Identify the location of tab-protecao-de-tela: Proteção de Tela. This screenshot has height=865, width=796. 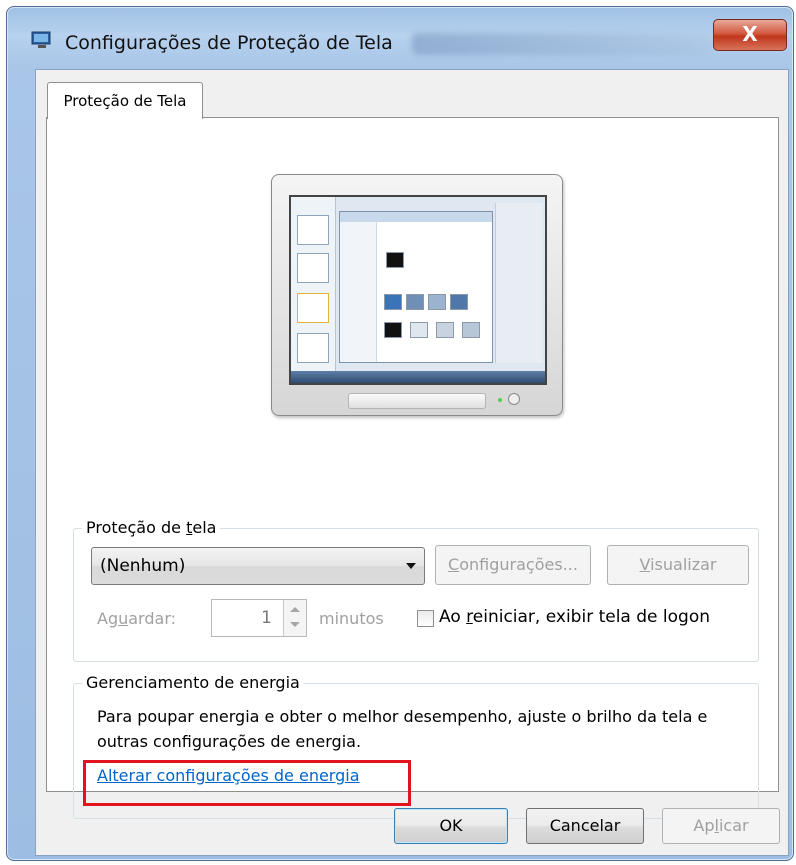
(125, 100).